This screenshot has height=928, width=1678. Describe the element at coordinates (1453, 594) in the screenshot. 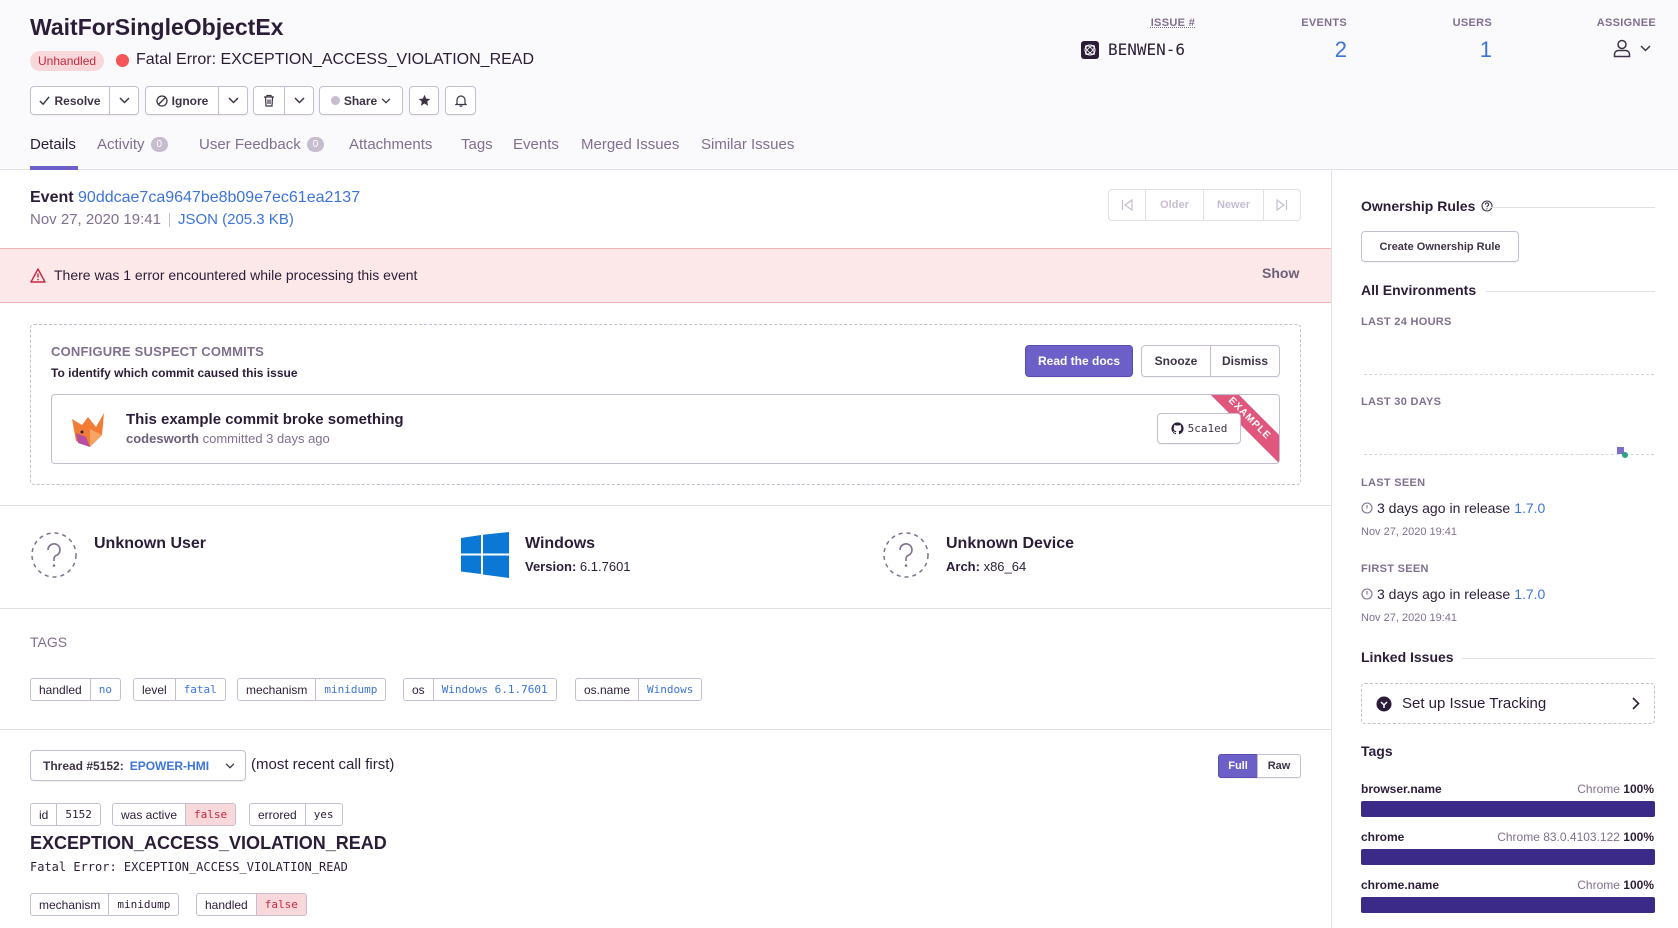

I see `first-seen-value: 3 days ago in release 1.7.0` at that location.